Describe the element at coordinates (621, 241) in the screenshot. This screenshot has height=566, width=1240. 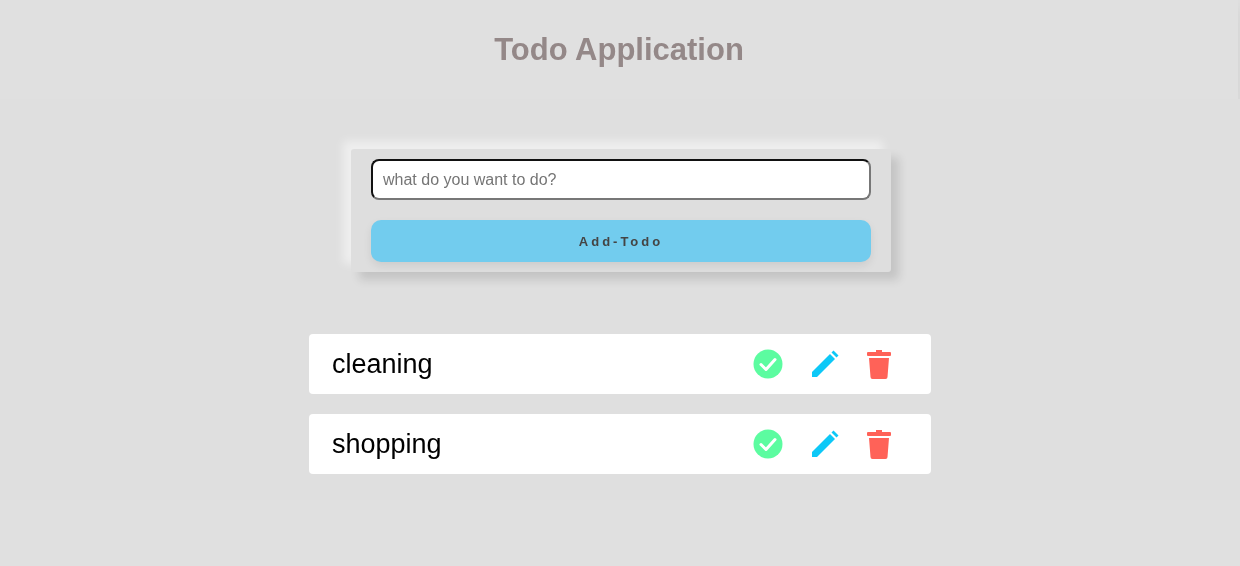
I see `add-todo-button: Add-Todo` at that location.